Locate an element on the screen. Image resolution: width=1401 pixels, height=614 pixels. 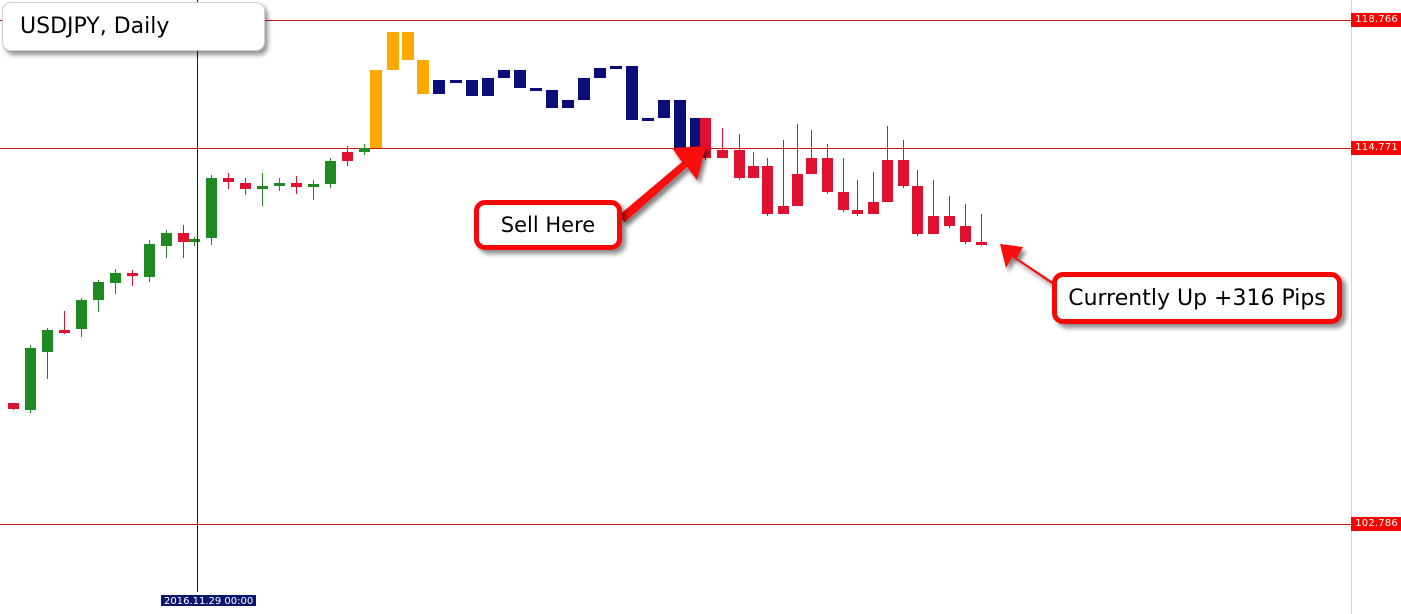
price-tag-top: 118.766 is located at coordinates (1376, 20).